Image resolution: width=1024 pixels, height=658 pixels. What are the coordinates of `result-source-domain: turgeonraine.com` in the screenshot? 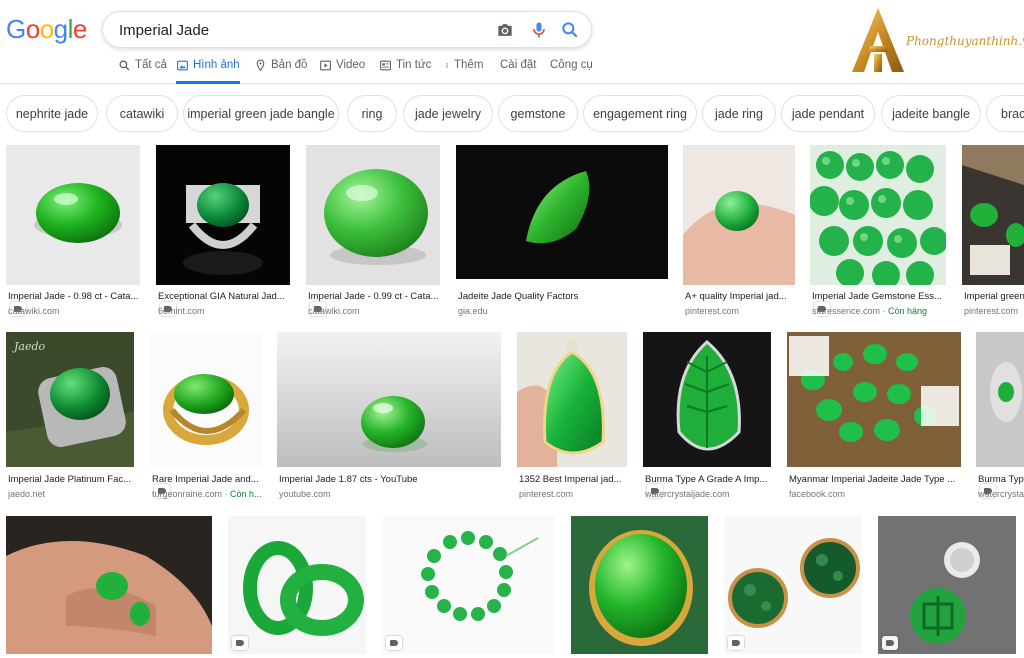 It's located at (187, 494).